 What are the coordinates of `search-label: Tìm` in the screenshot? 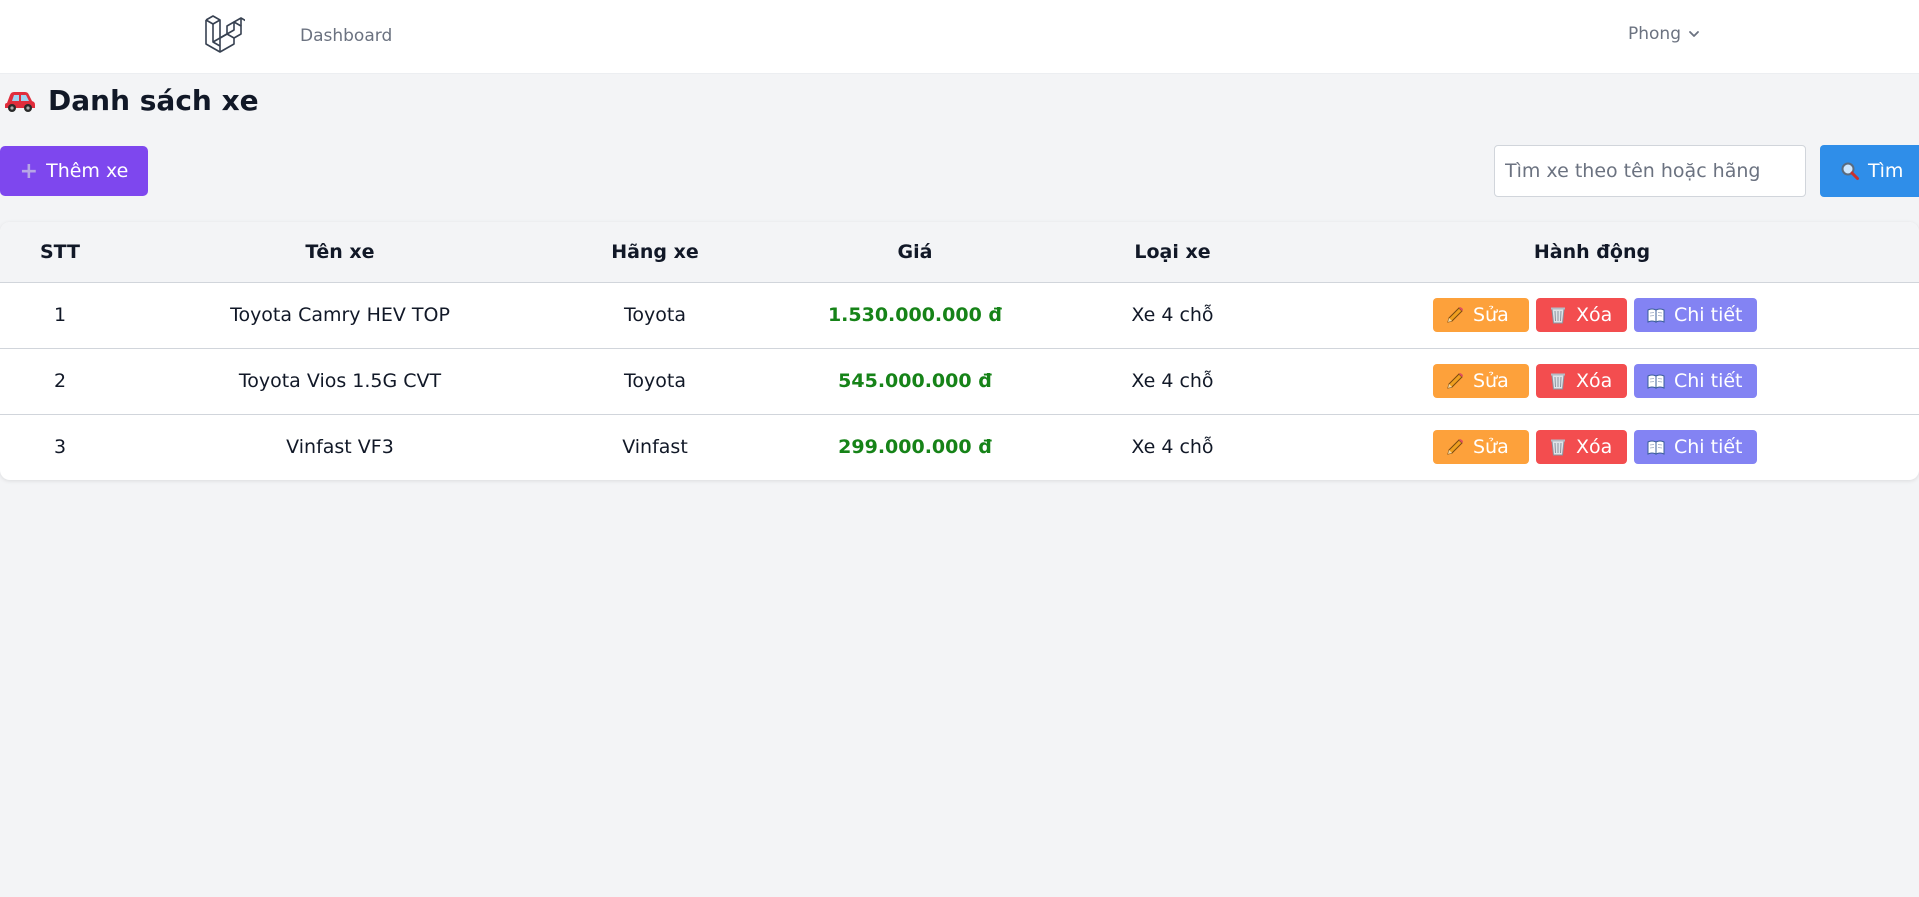 It's located at (1886, 171).